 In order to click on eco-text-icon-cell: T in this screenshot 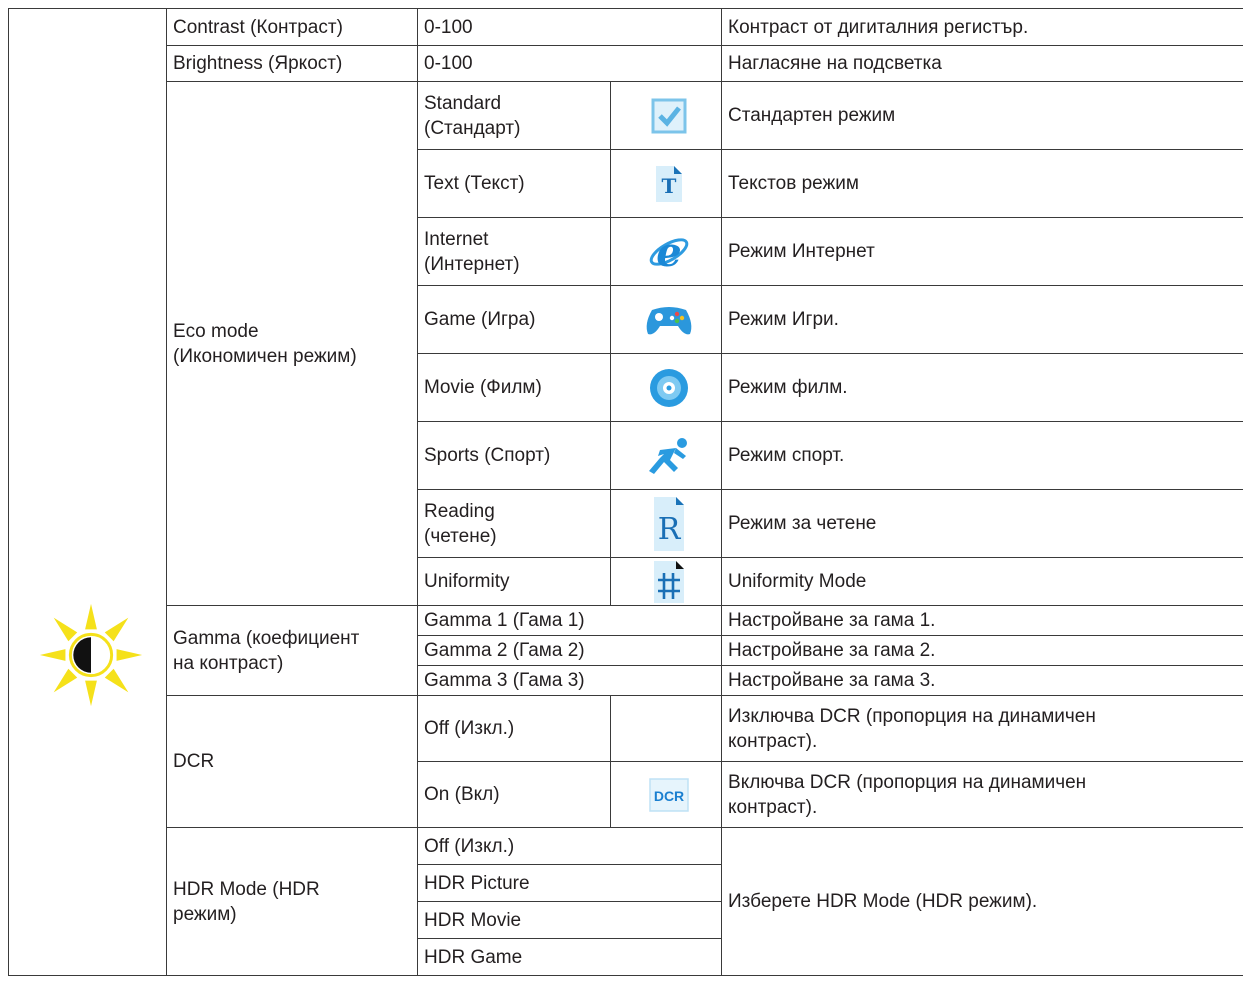, I will do `click(666, 183)`.